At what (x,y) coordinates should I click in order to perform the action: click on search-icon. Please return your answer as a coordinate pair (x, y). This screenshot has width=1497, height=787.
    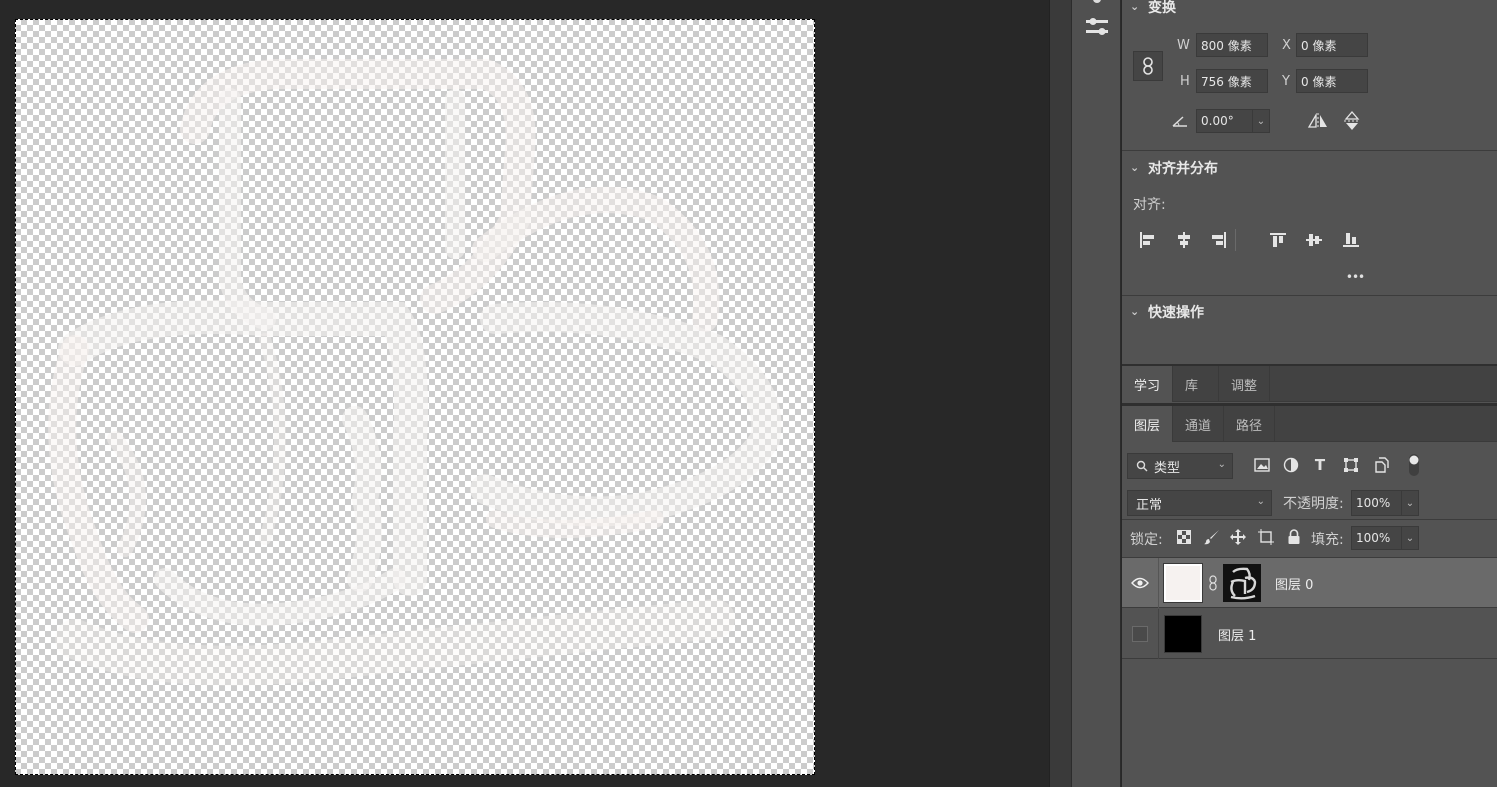
    Looking at the image, I should click on (1142, 466).